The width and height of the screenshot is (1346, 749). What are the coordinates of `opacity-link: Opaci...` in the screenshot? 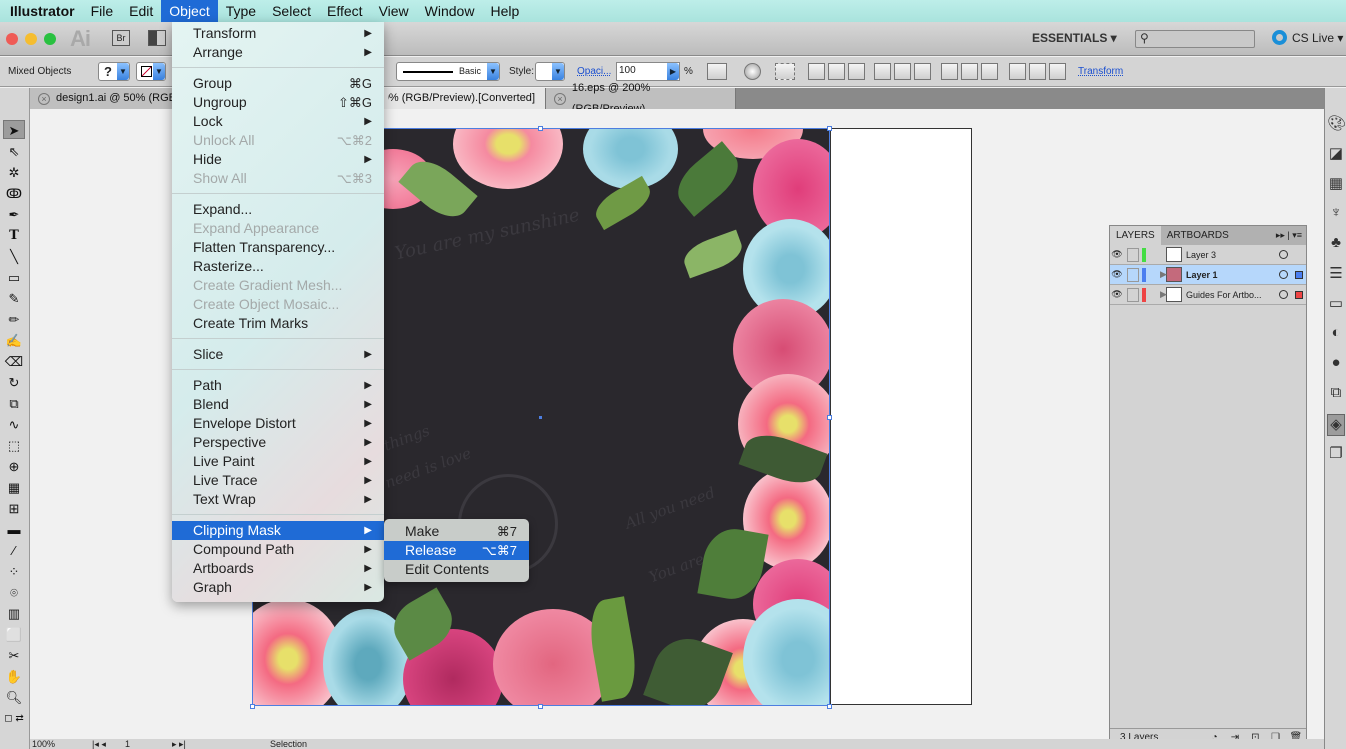 It's located at (594, 71).